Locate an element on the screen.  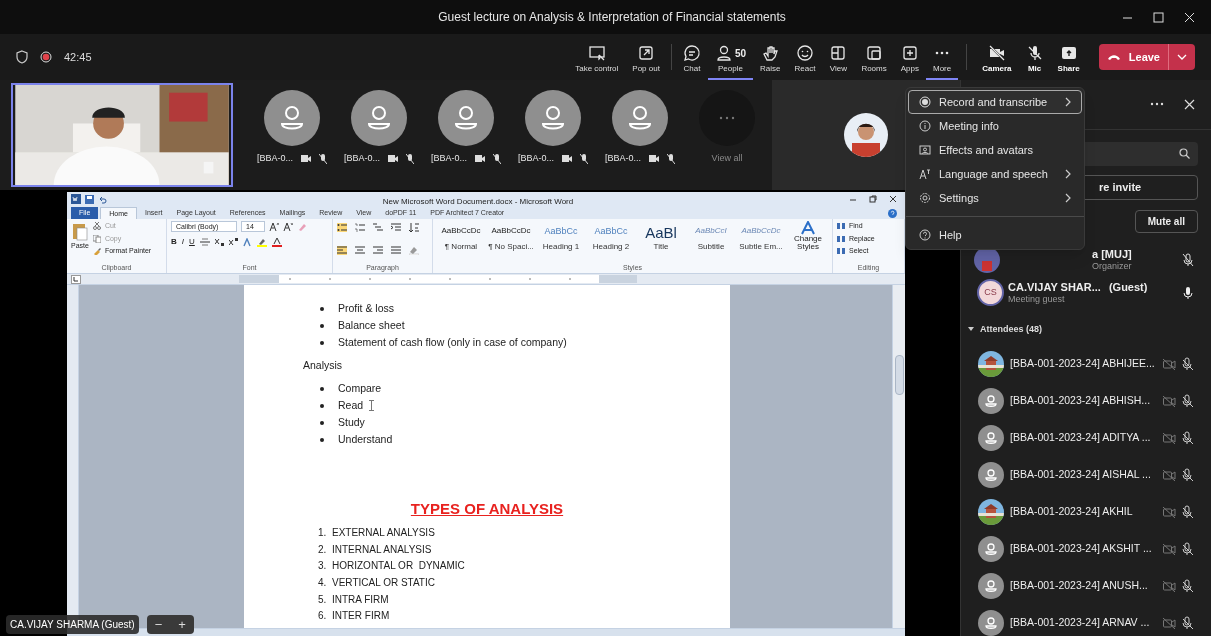
section-header: Attendees (48) is located at coordinates (1086, 329).